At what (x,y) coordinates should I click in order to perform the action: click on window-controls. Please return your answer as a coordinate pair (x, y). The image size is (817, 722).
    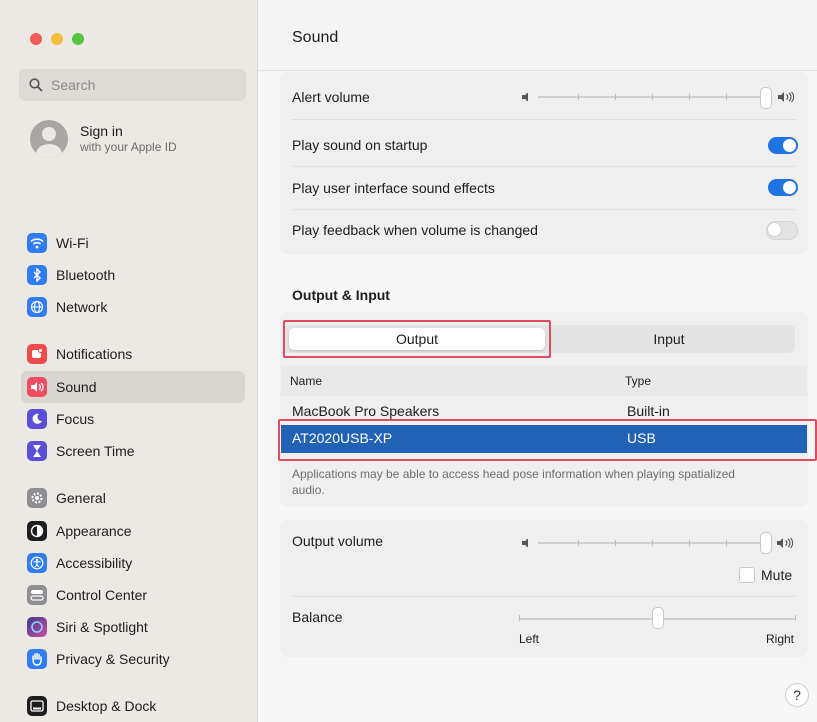
    Looking at the image, I should click on (57, 39).